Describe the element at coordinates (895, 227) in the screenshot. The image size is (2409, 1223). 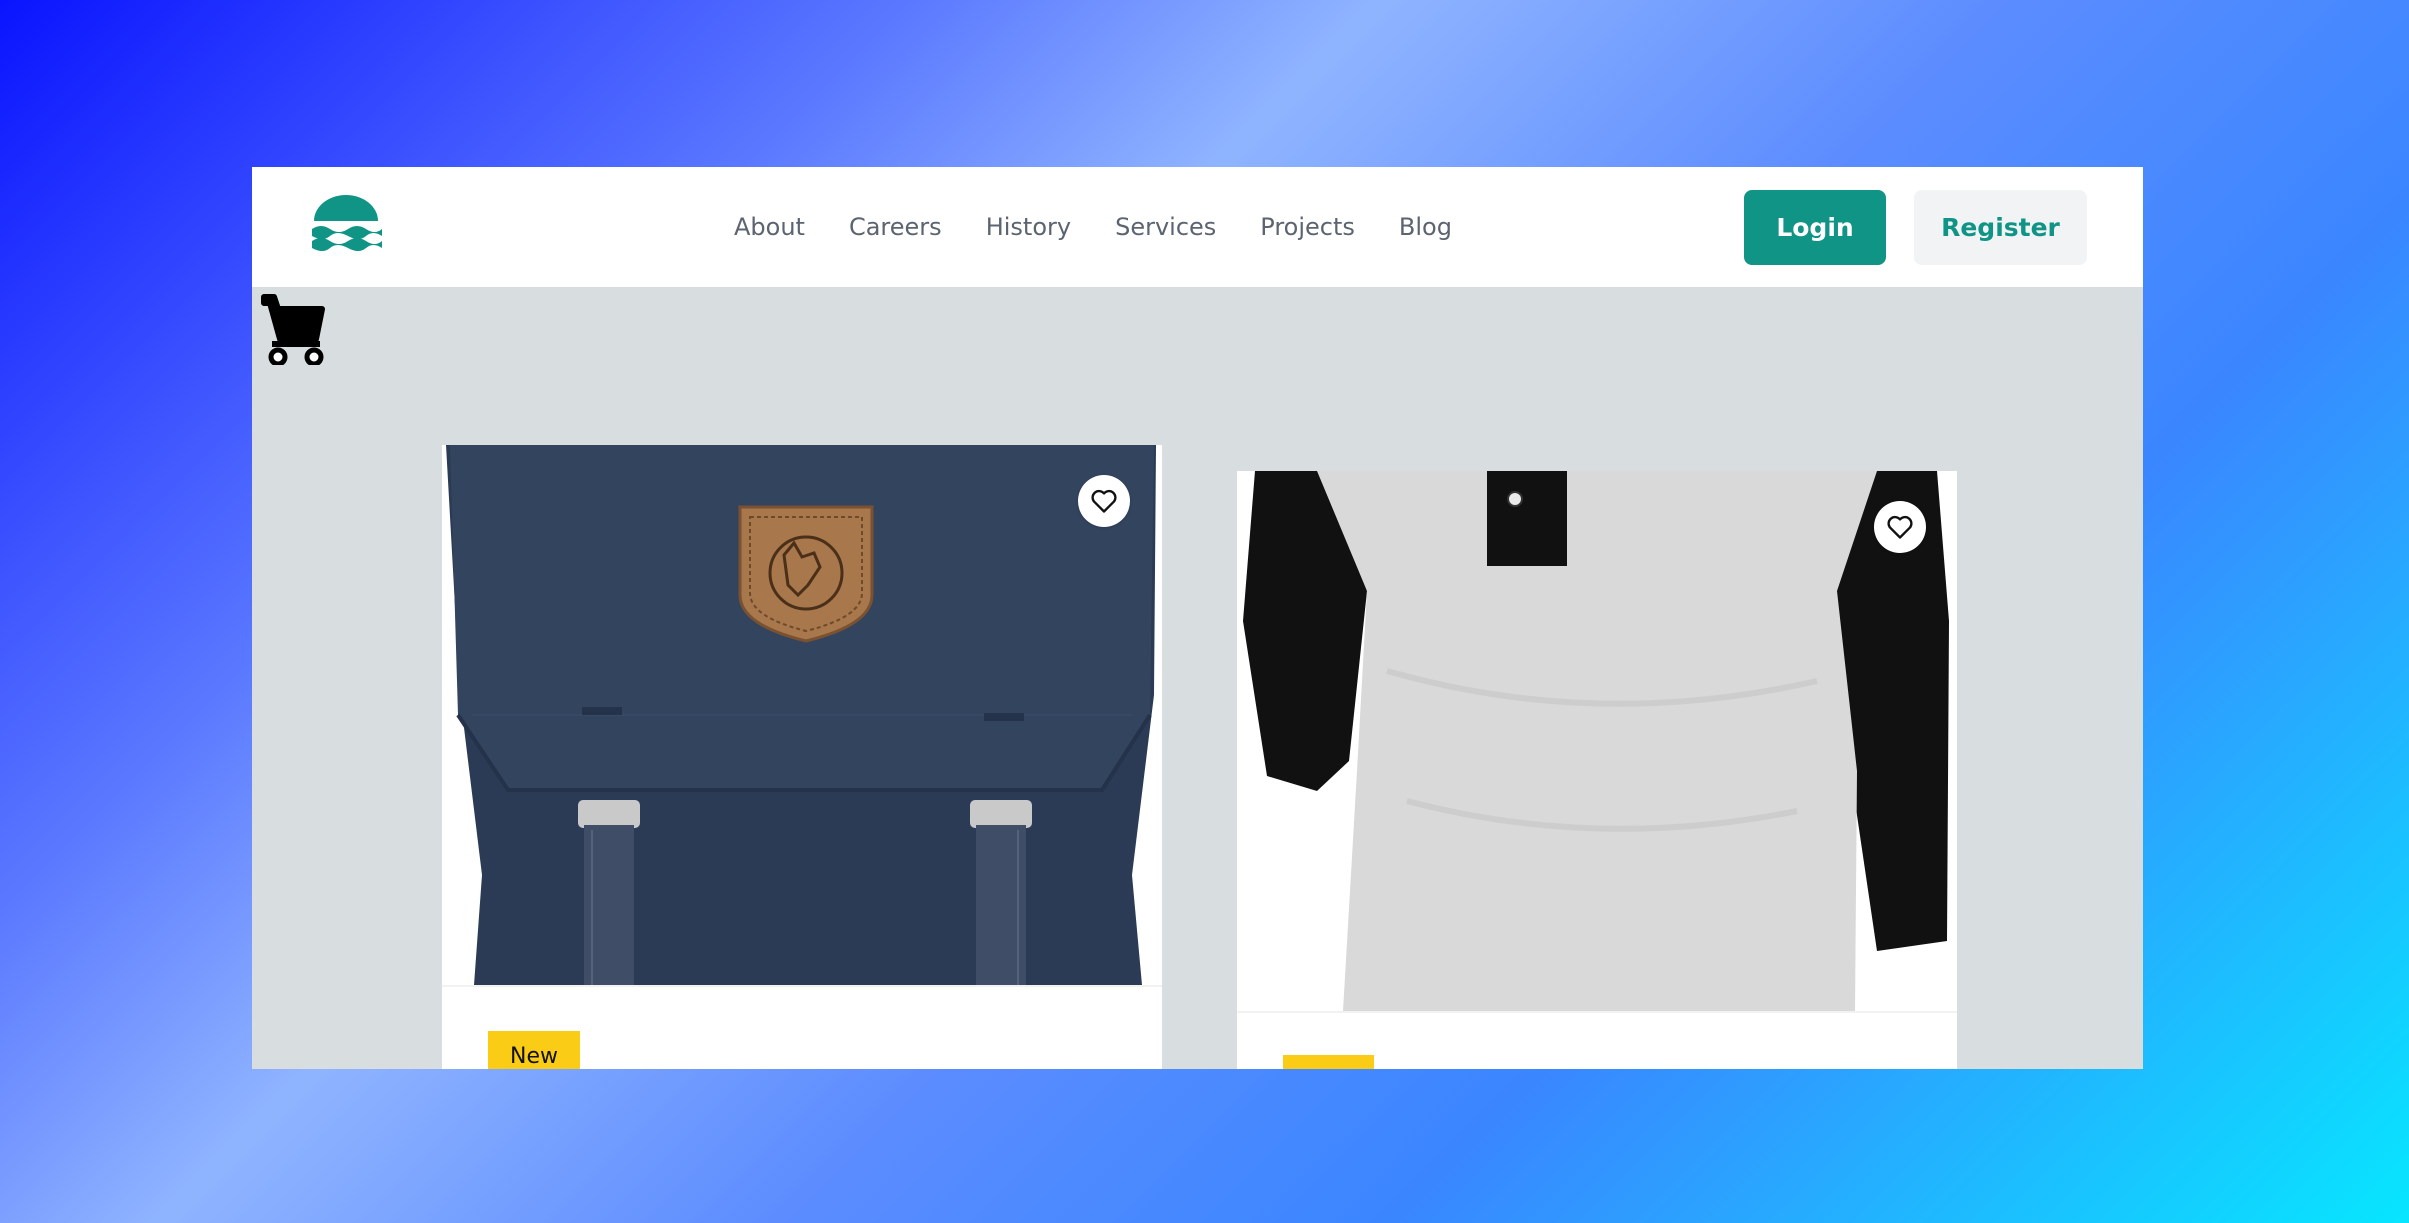
I see `nav-link-careers: Careers` at that location.